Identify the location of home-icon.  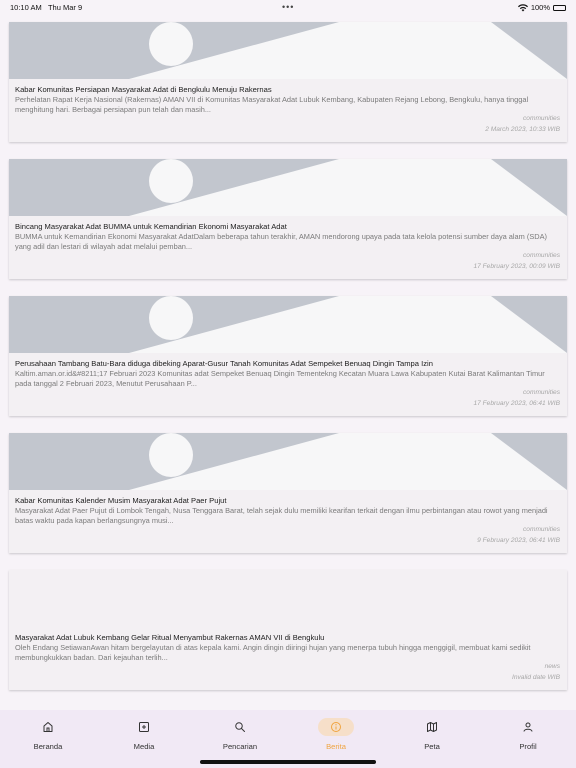
(48, 727).